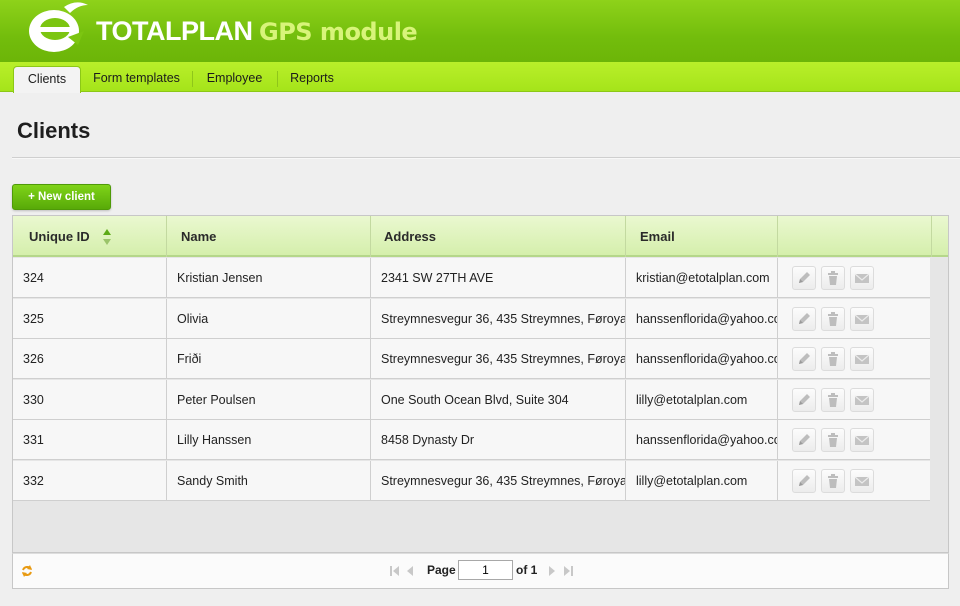 The width and height of the screenshot is (960, 606). What do you see at coordinates (47, 79) in the screenshot?
I see `tab-clients: Clients` at bounding box center [47, 79].